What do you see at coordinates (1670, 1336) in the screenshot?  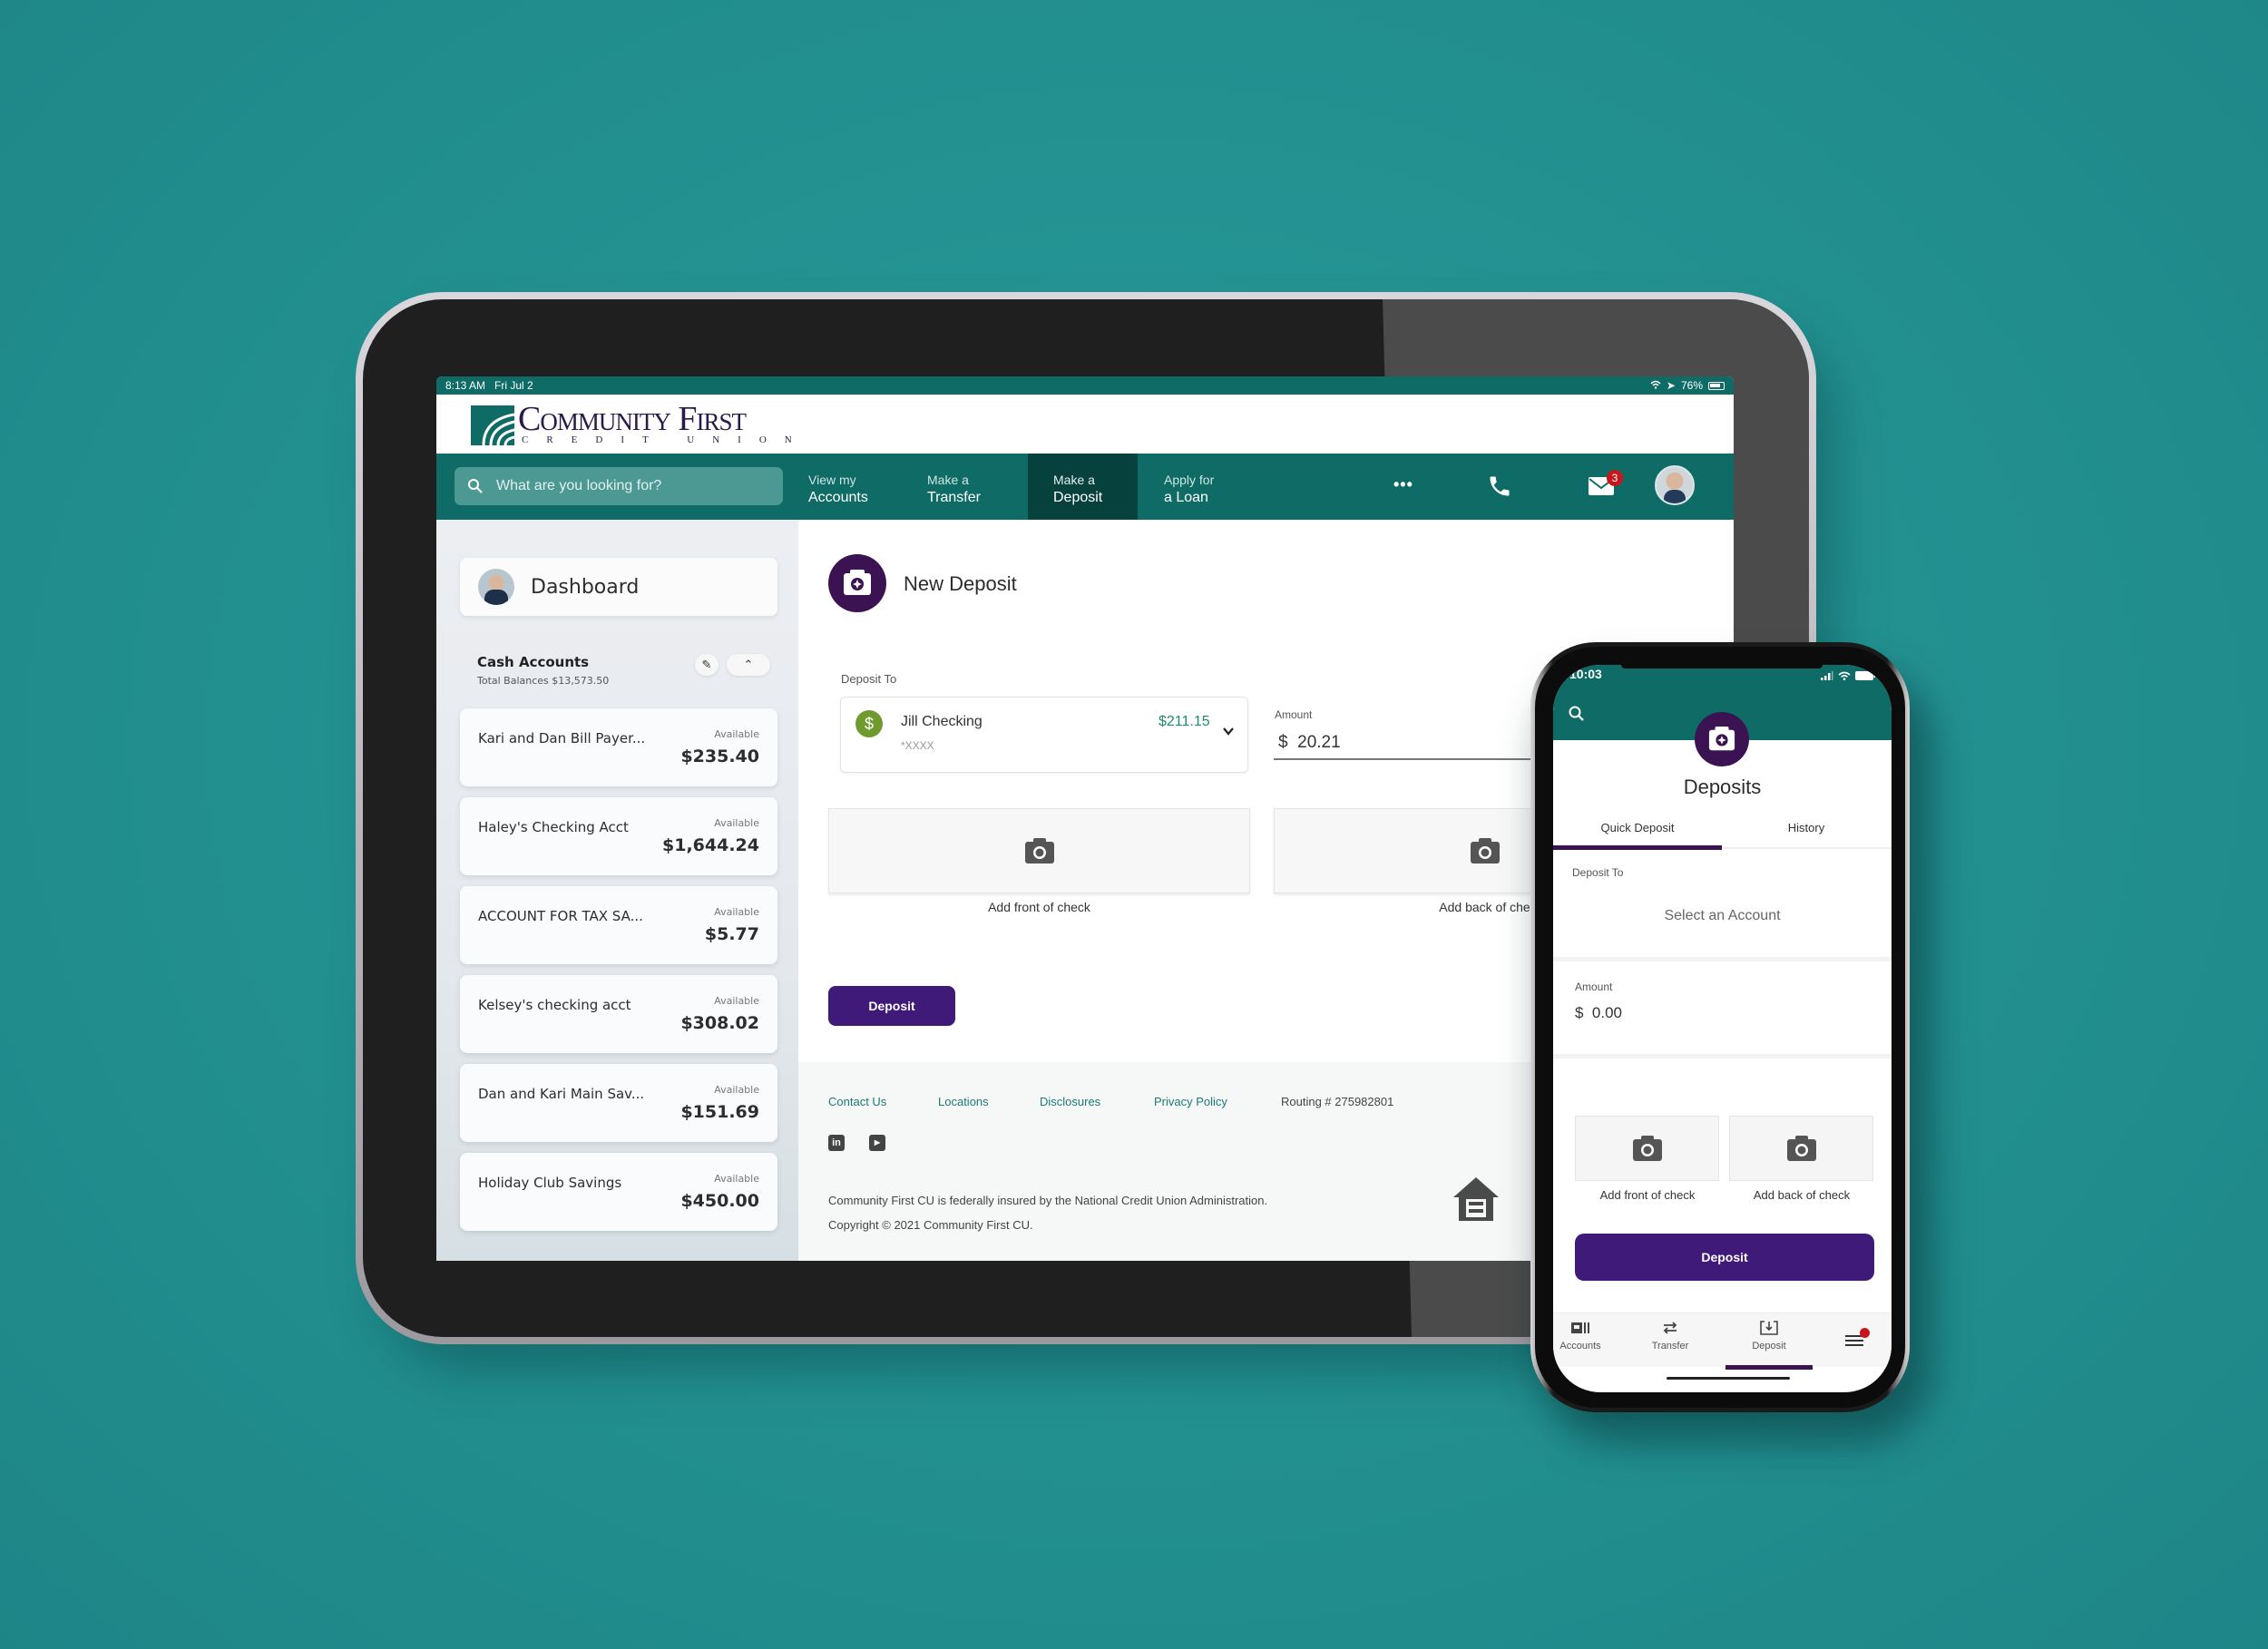 I see `bottom-nav-transfer: Transfer` at bounding box center [1670, 1336].